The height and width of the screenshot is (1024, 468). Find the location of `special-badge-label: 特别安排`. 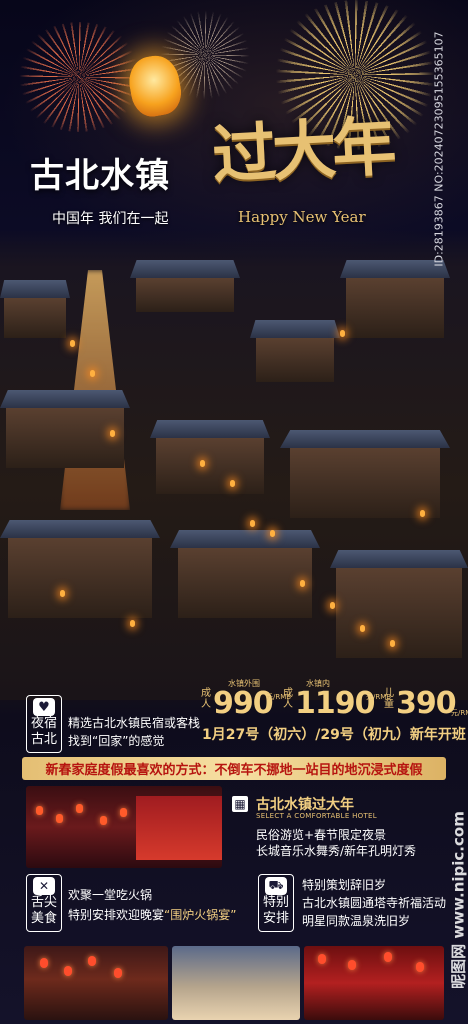

special-badge-label: 特别安排 is located at coordinates (275, 910).